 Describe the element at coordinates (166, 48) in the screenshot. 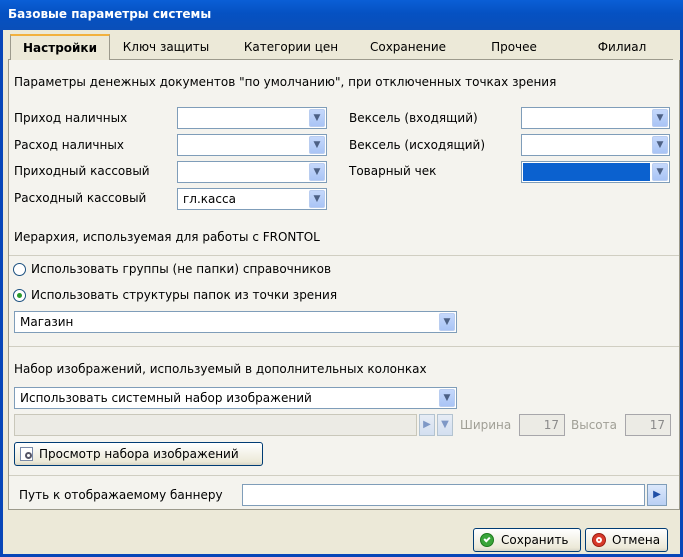

I see `tab-protection-key: Ключ защиты` at that location.